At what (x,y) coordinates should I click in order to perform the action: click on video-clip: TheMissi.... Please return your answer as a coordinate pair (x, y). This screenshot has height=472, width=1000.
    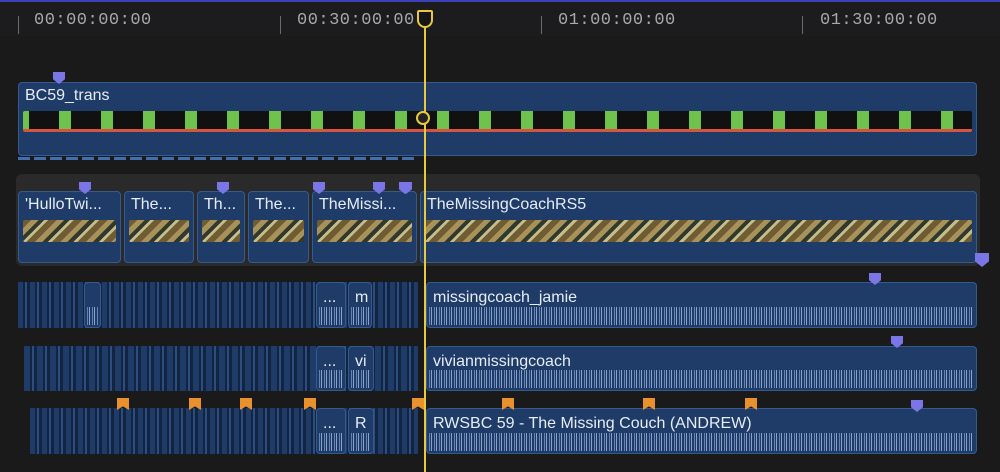
    Looking at the image, I should click on (364, 227).